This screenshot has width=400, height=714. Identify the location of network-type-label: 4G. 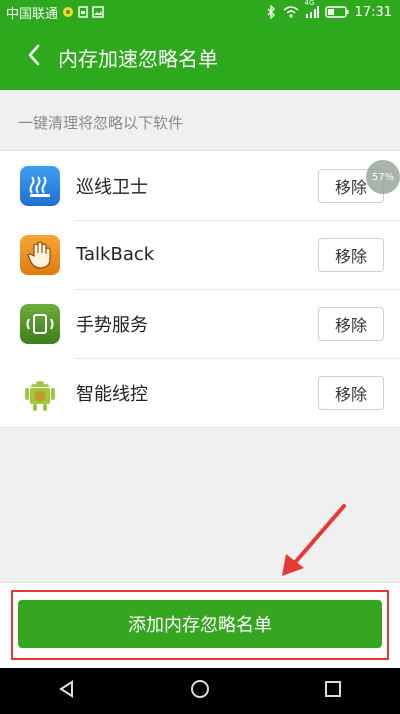
(309, 3).